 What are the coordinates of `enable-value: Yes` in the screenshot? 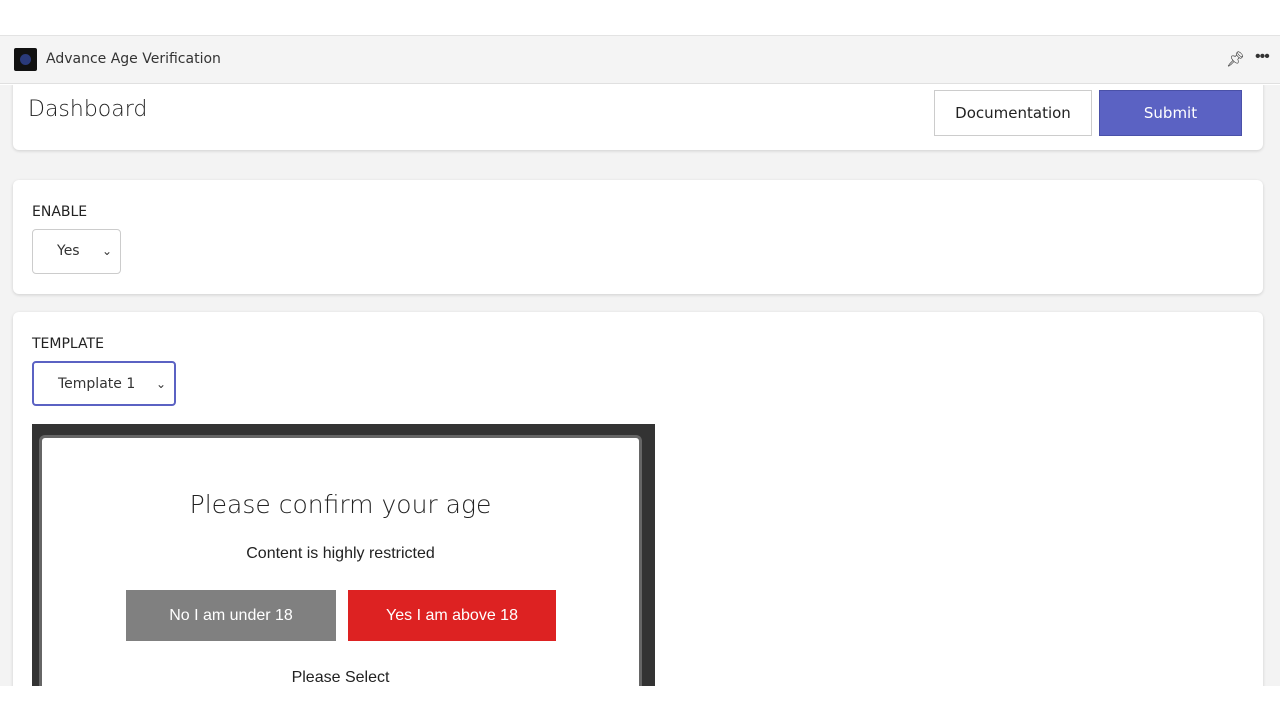 It's located at (68, 251).